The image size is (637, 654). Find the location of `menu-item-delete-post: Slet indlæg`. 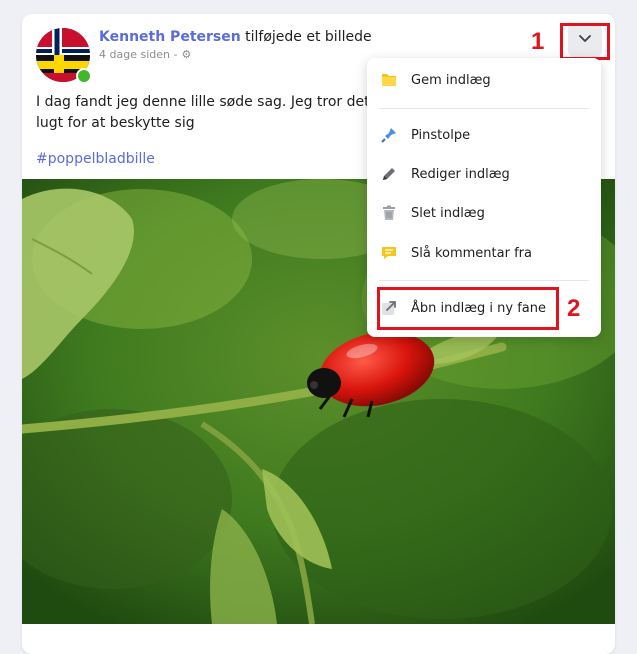

menu-item-delete-post: Slet indlæg is located at coordinates (484, 213).